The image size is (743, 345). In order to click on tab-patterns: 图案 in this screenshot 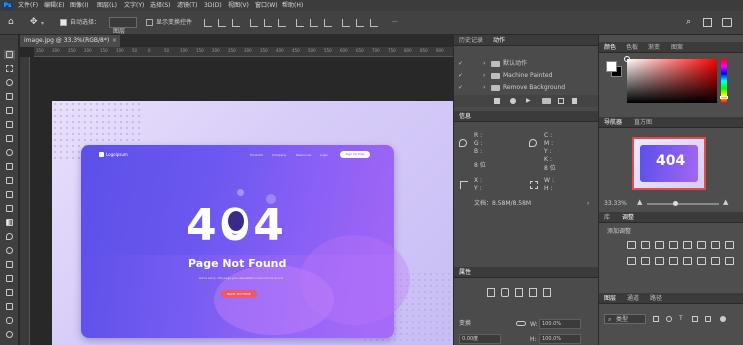, I will do `click(677, 48)`.